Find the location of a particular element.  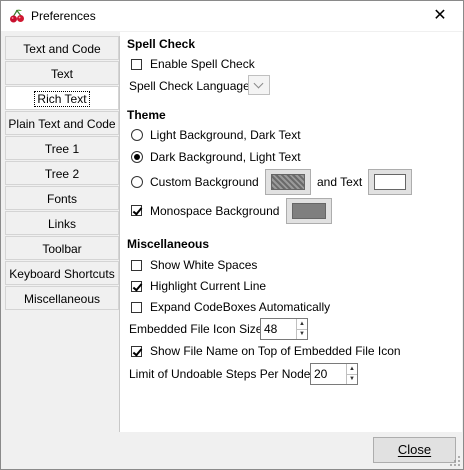

window-title: Preferences is located at coordinates (63, 16).